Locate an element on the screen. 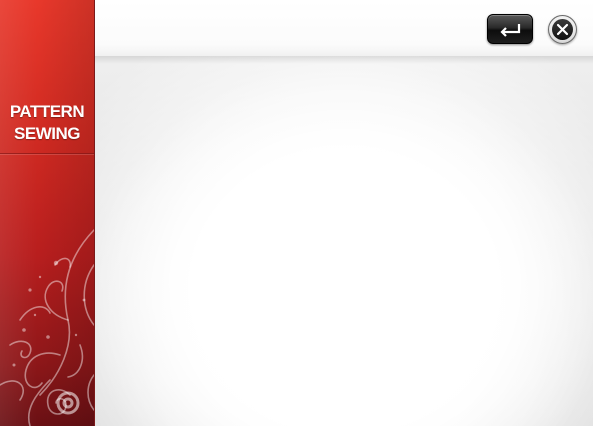  return-arrow-icon is located at coordinates (510, 30).